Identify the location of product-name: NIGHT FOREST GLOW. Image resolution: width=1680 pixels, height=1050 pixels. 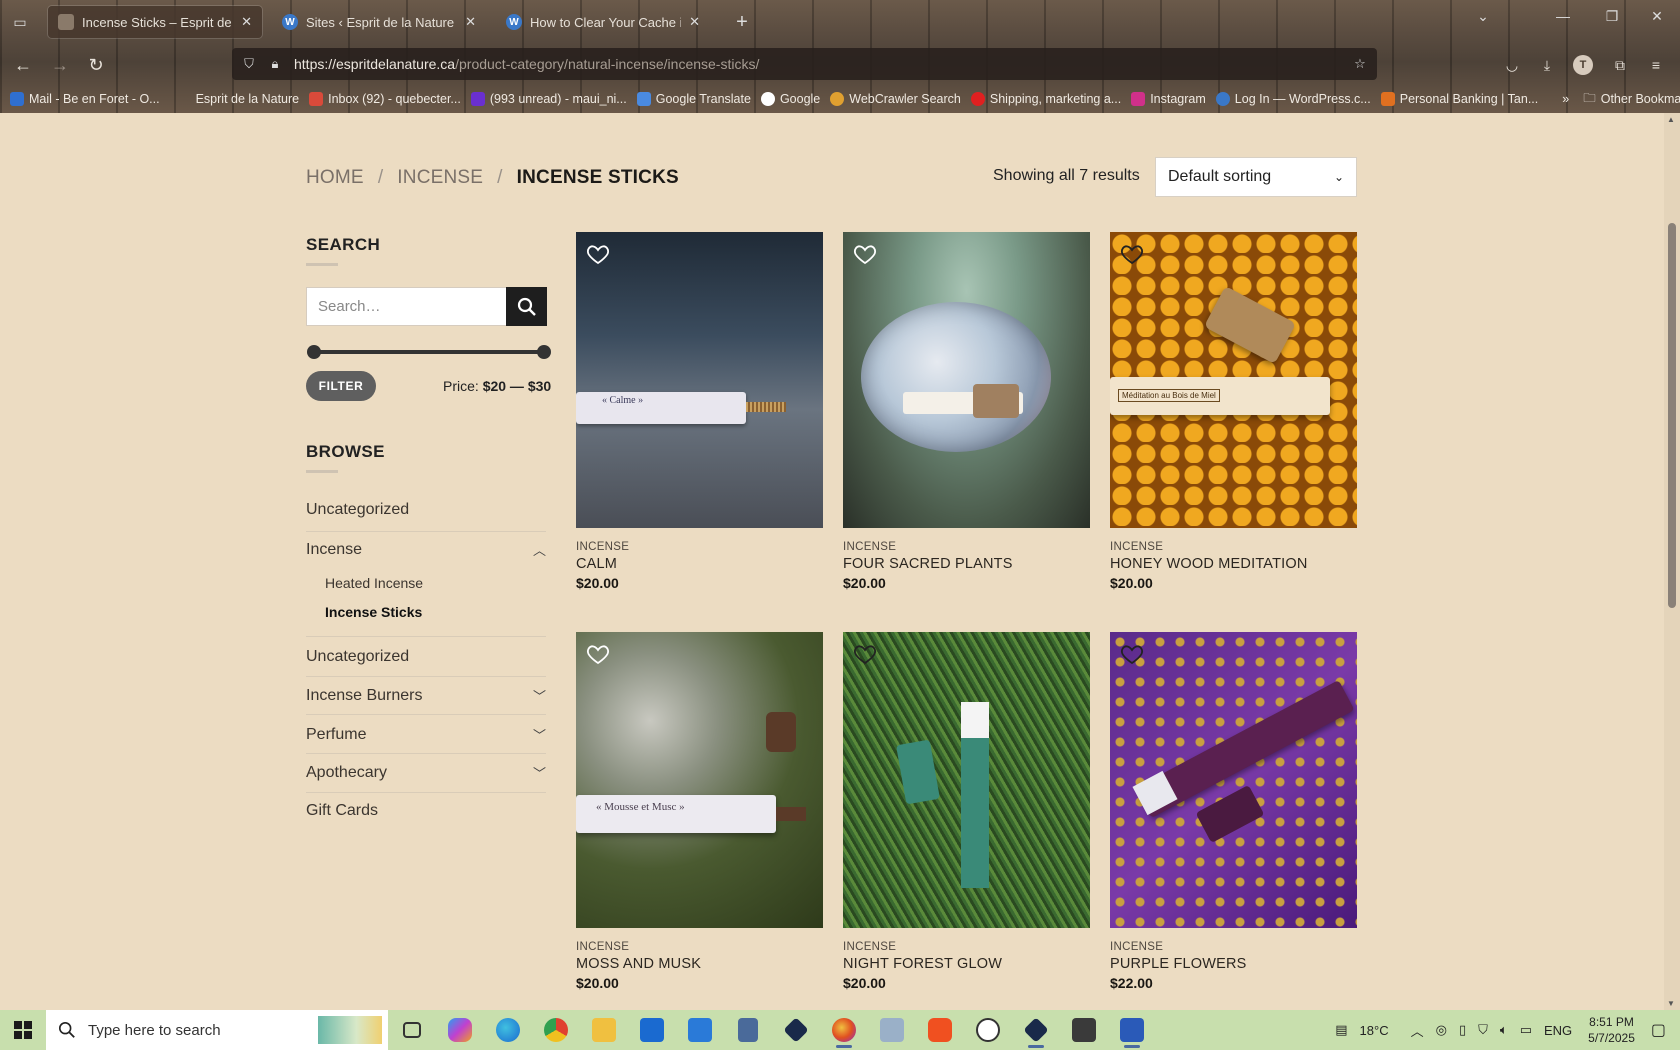
(966, 964).